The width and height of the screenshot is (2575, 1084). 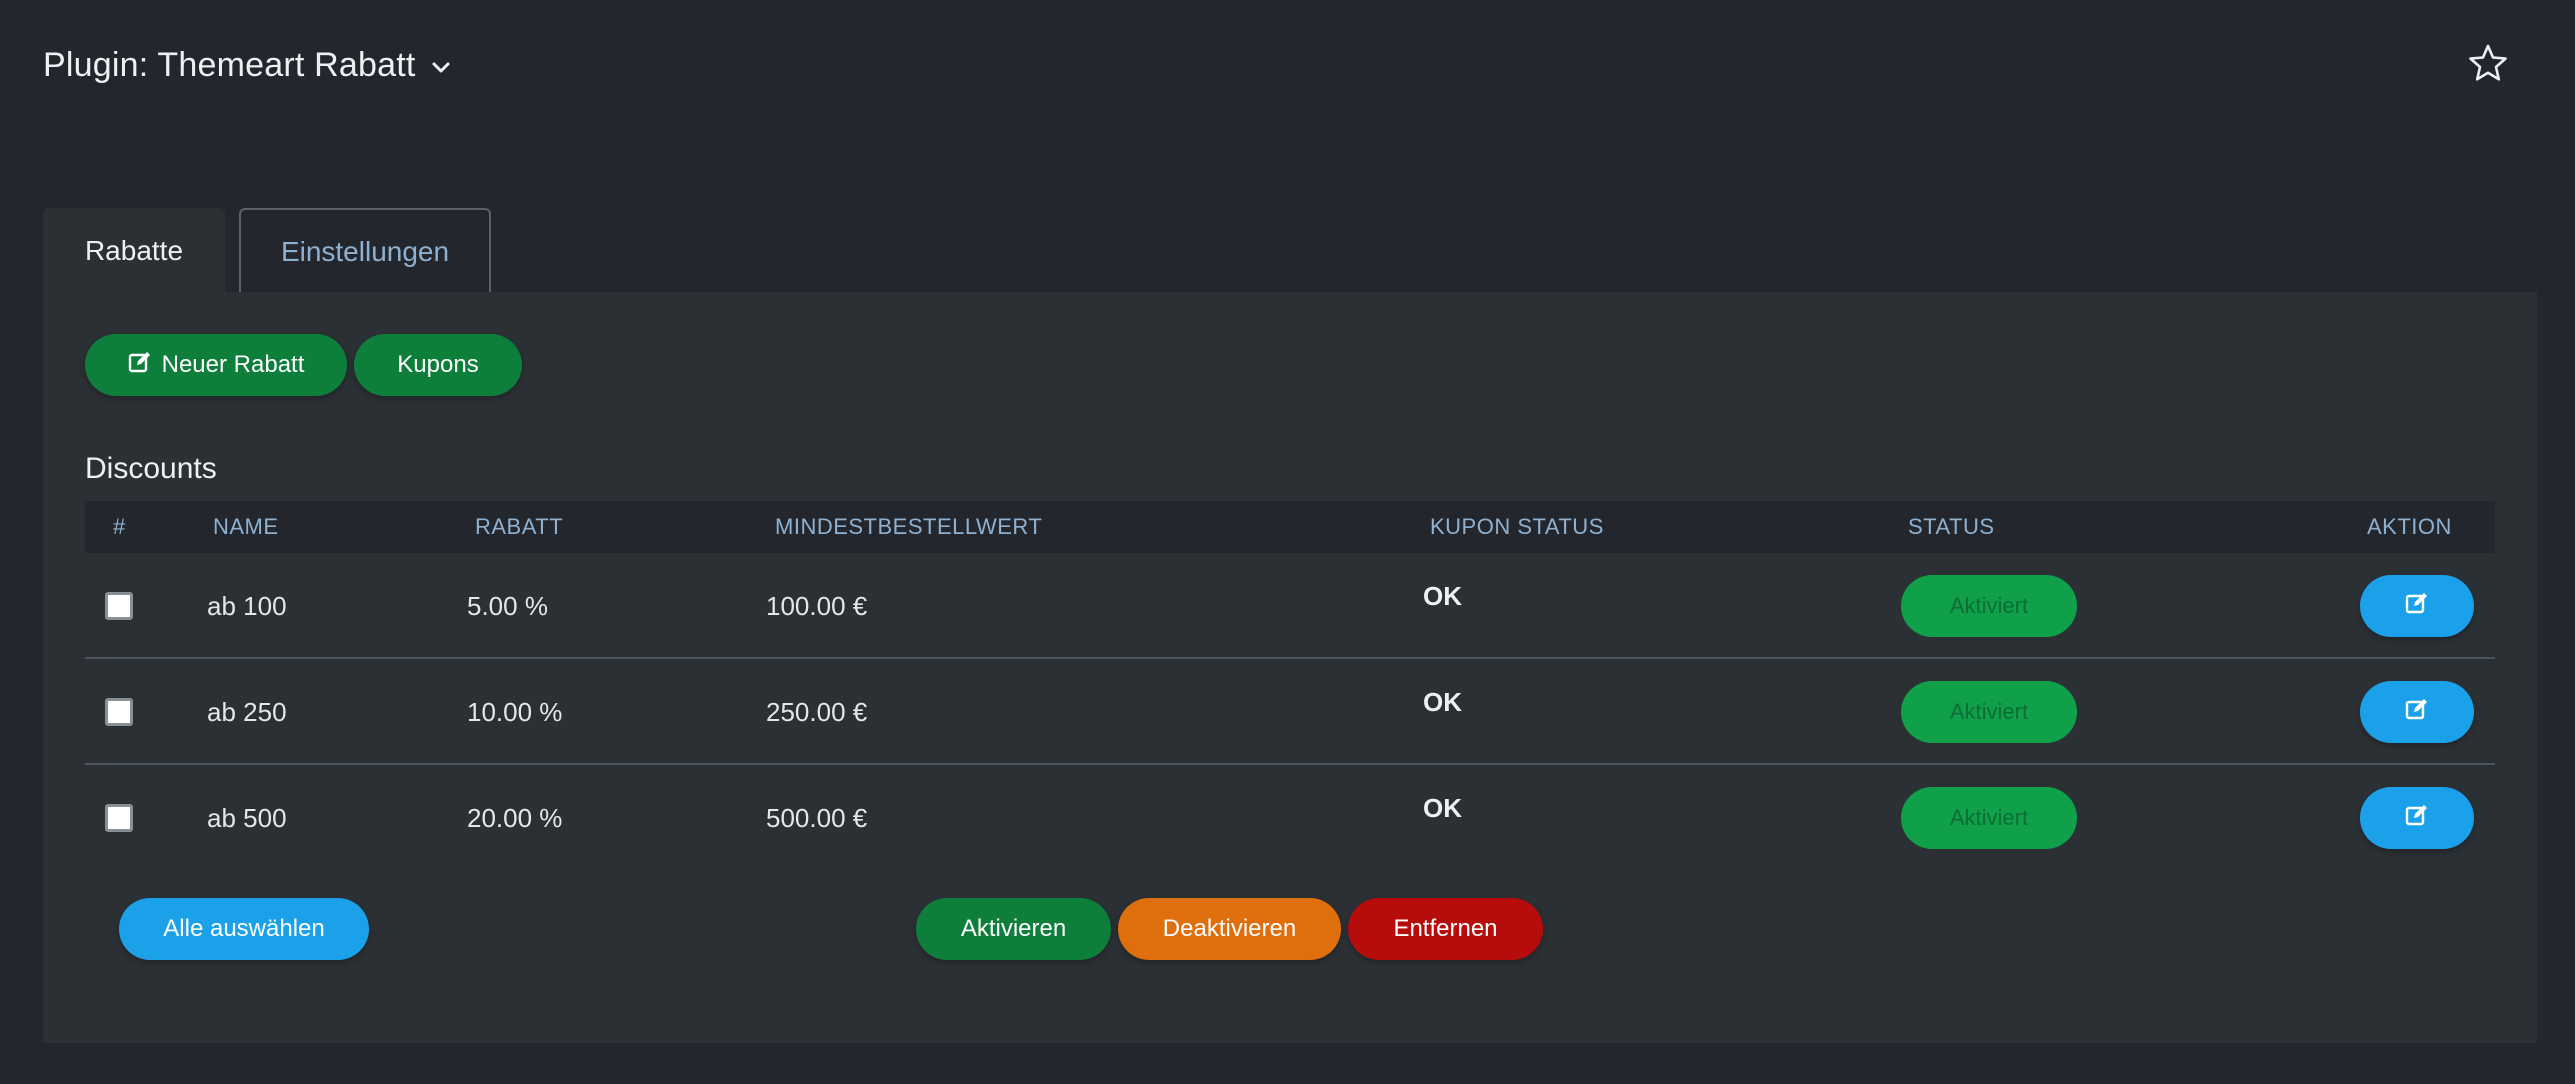 I want to click on column-header-discount: RABATT, so click(x=519, y=526).